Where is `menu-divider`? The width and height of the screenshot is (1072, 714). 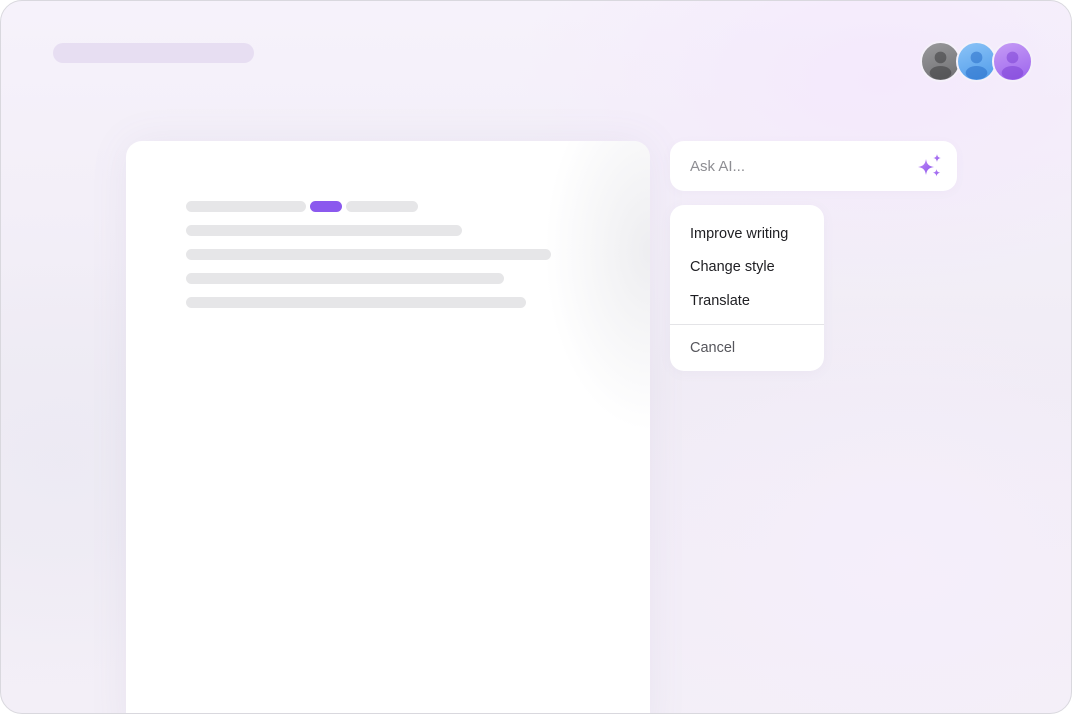
menu-divider is located at coordinates (747, 324).